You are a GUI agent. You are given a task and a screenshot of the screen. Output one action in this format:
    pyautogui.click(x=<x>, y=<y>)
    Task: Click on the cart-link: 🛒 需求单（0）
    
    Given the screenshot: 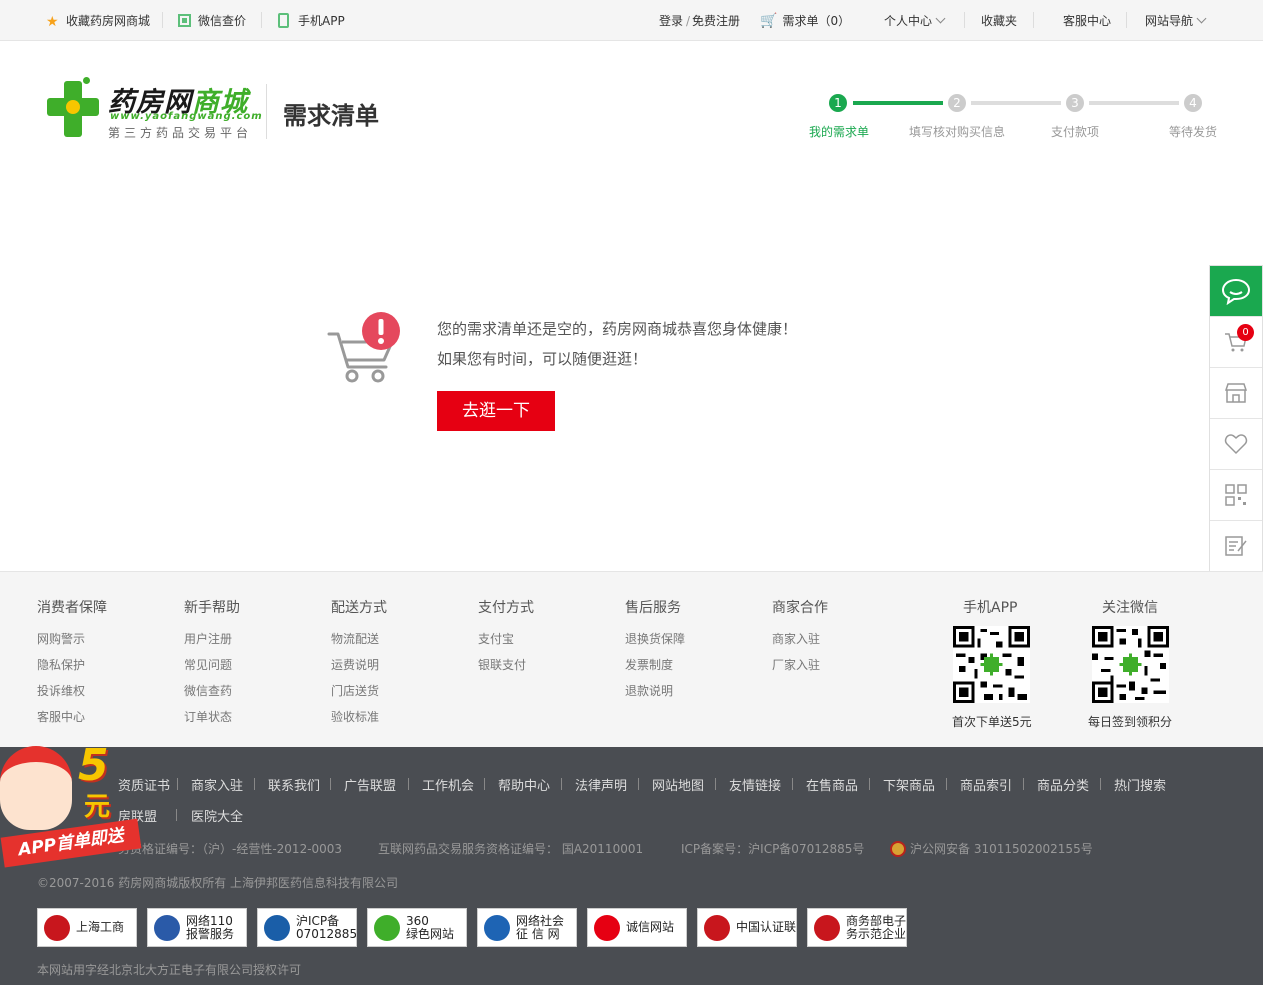 What is the action you would take?
    pyautogui.click(x=805, y=21)
    